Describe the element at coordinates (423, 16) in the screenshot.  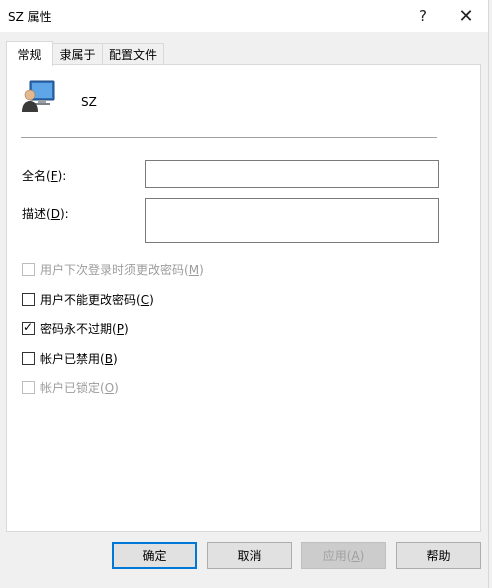
I see `help-icon: ?` at that location.